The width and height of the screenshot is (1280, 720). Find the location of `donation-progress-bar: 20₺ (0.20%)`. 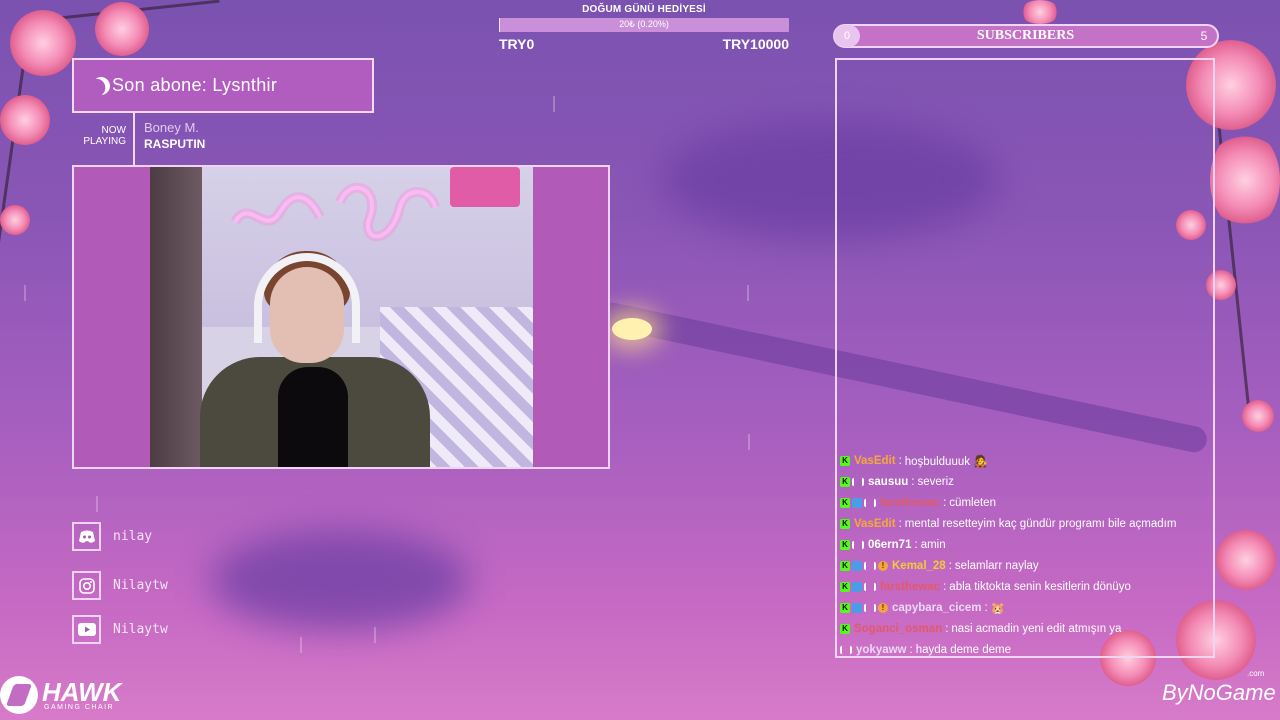

donation-progress-bar: 20₺ (0.20%) is located at coordinates (644, 25).